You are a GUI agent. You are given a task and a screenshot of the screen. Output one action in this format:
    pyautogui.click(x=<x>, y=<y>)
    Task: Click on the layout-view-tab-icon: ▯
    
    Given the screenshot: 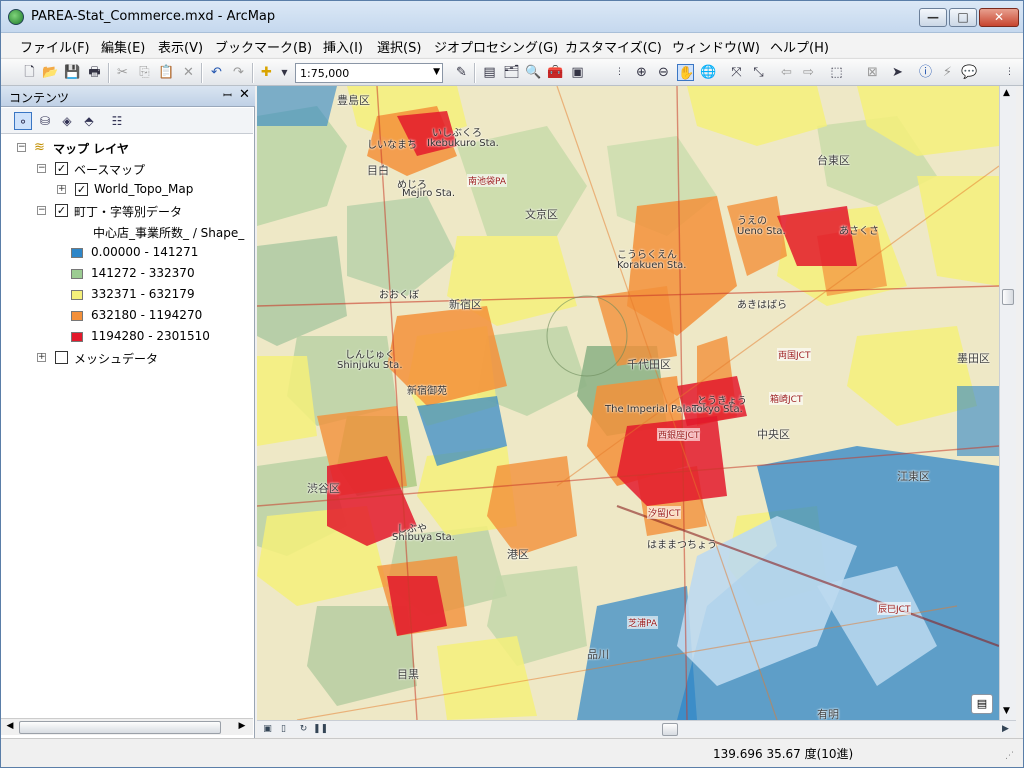 What is the action you would take?
    pyautogui.click(x=283, y=729)
    